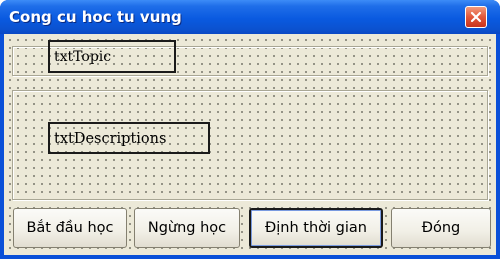 Image resolution: width=500 pixels, height=259 pixels. I want to click on set-timer-button: Định thời gian, so click(316, 228).